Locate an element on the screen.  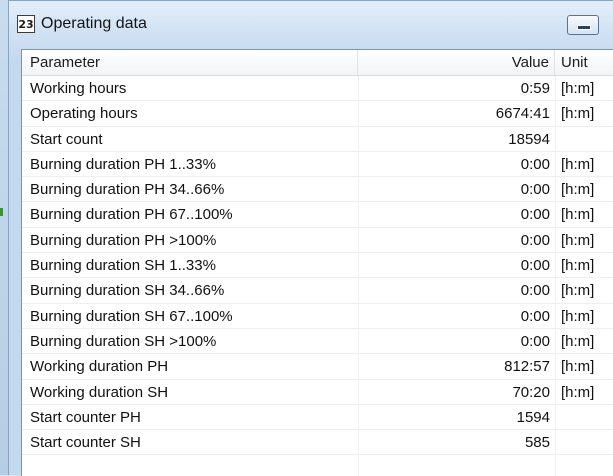
table-row: Burning duration SH >100% 0:00 [h:m] is located at coordinates (317, 342).